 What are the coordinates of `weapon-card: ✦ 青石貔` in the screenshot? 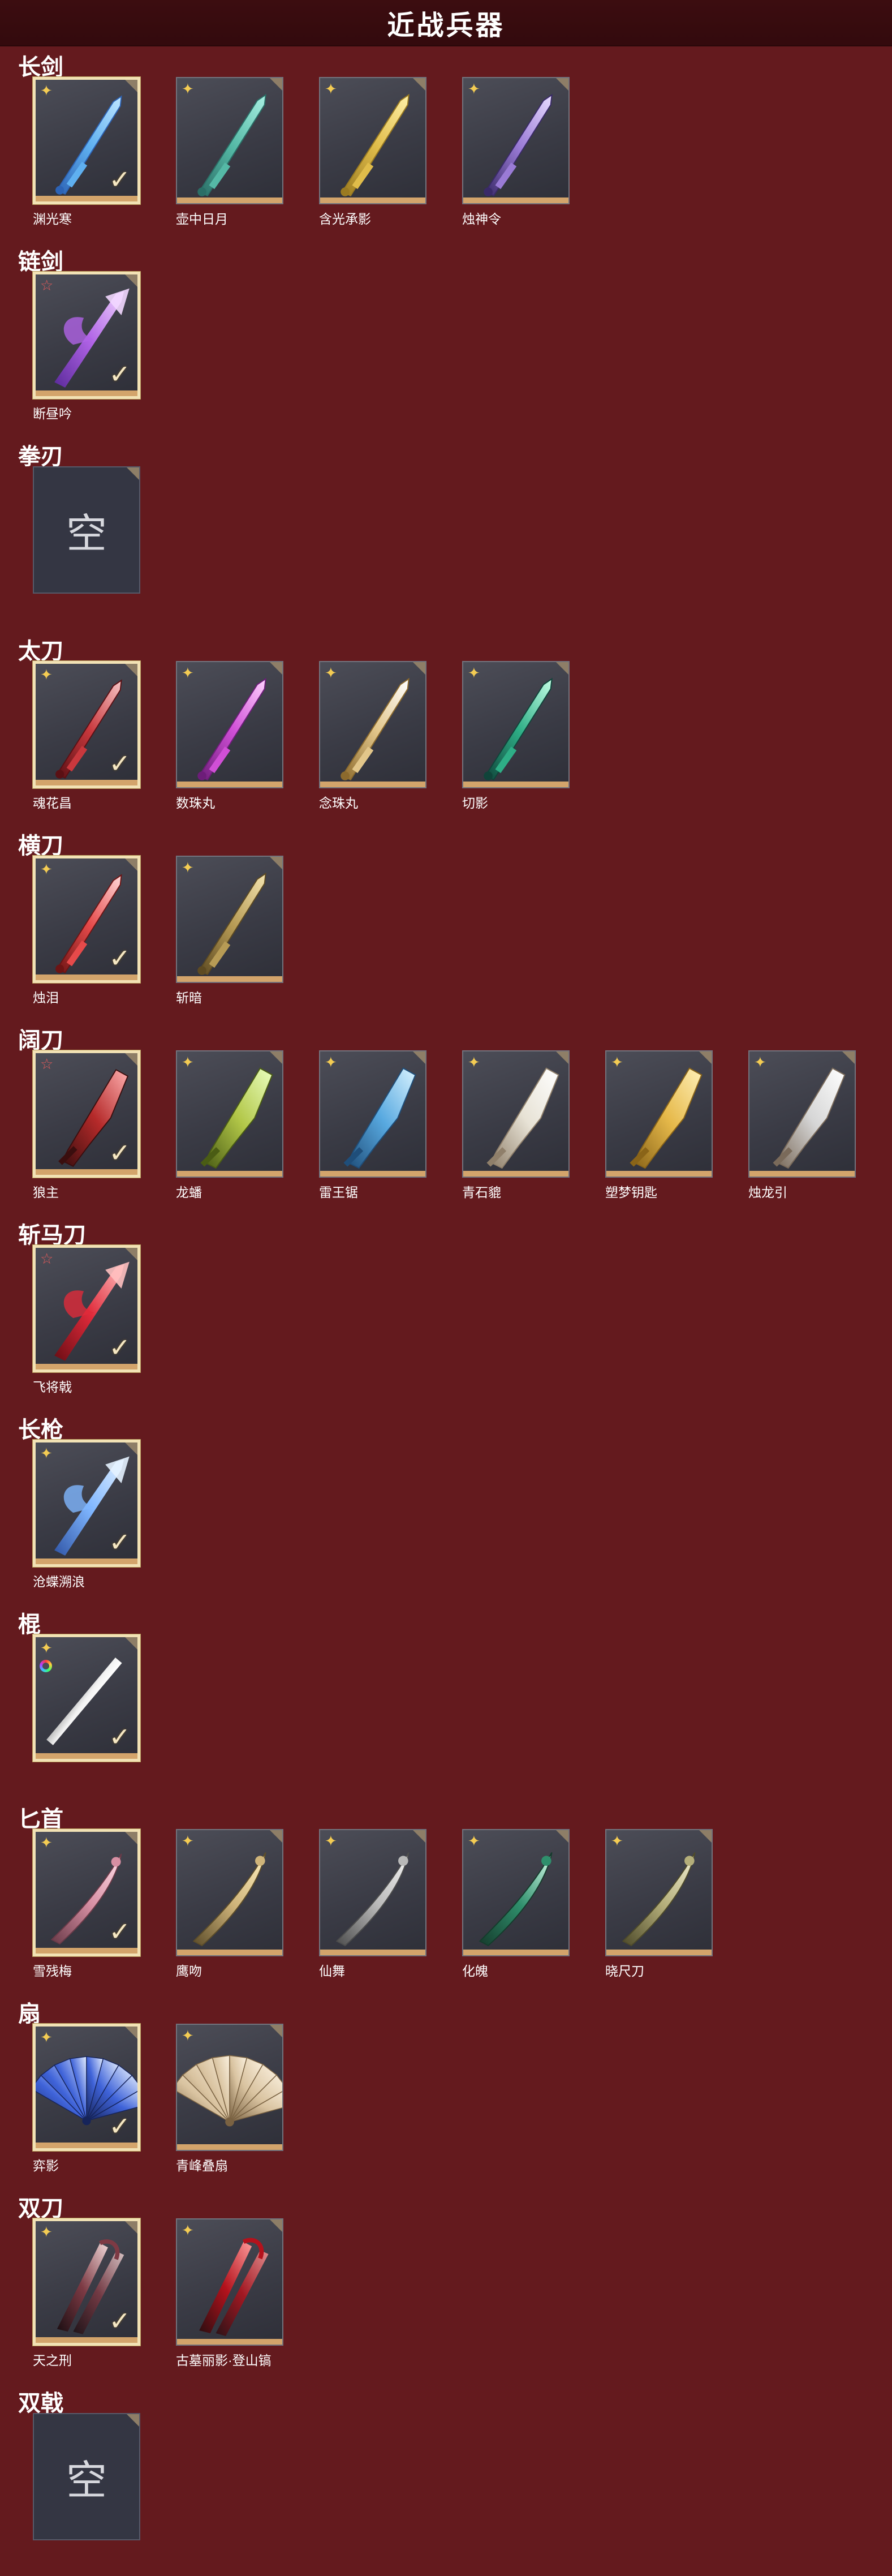 It's located at (516, 1125).